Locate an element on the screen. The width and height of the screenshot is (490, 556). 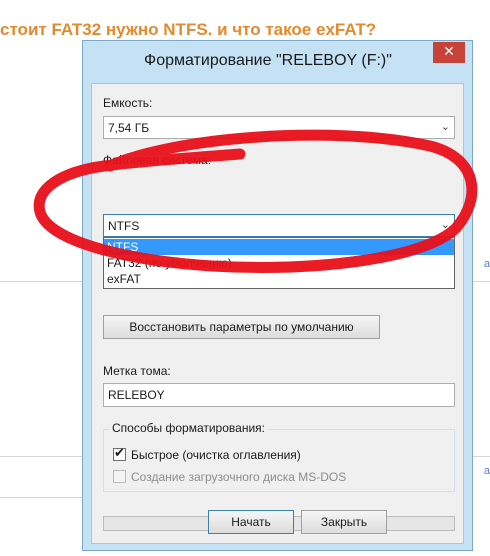
close-dialog-button: Закрыть is located at coordinates (344, 522).